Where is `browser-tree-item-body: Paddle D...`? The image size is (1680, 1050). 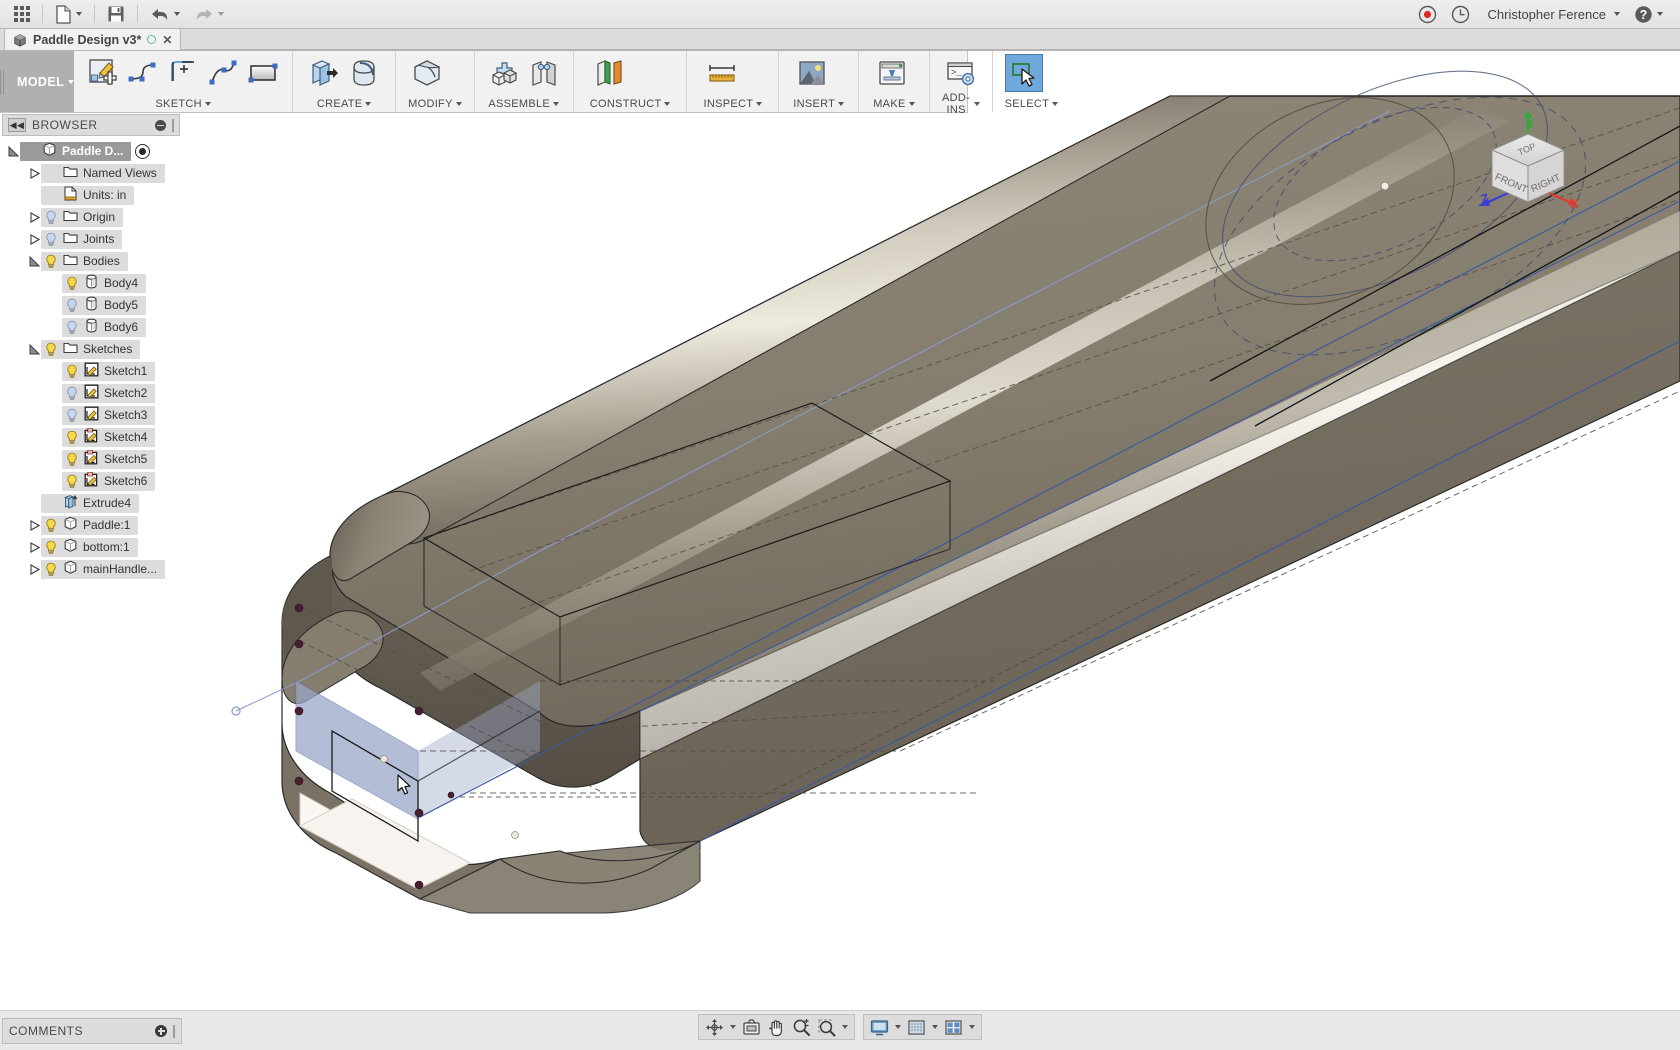 browser-tree-item-body: Paddle D... is located at coordinates (76, 151).